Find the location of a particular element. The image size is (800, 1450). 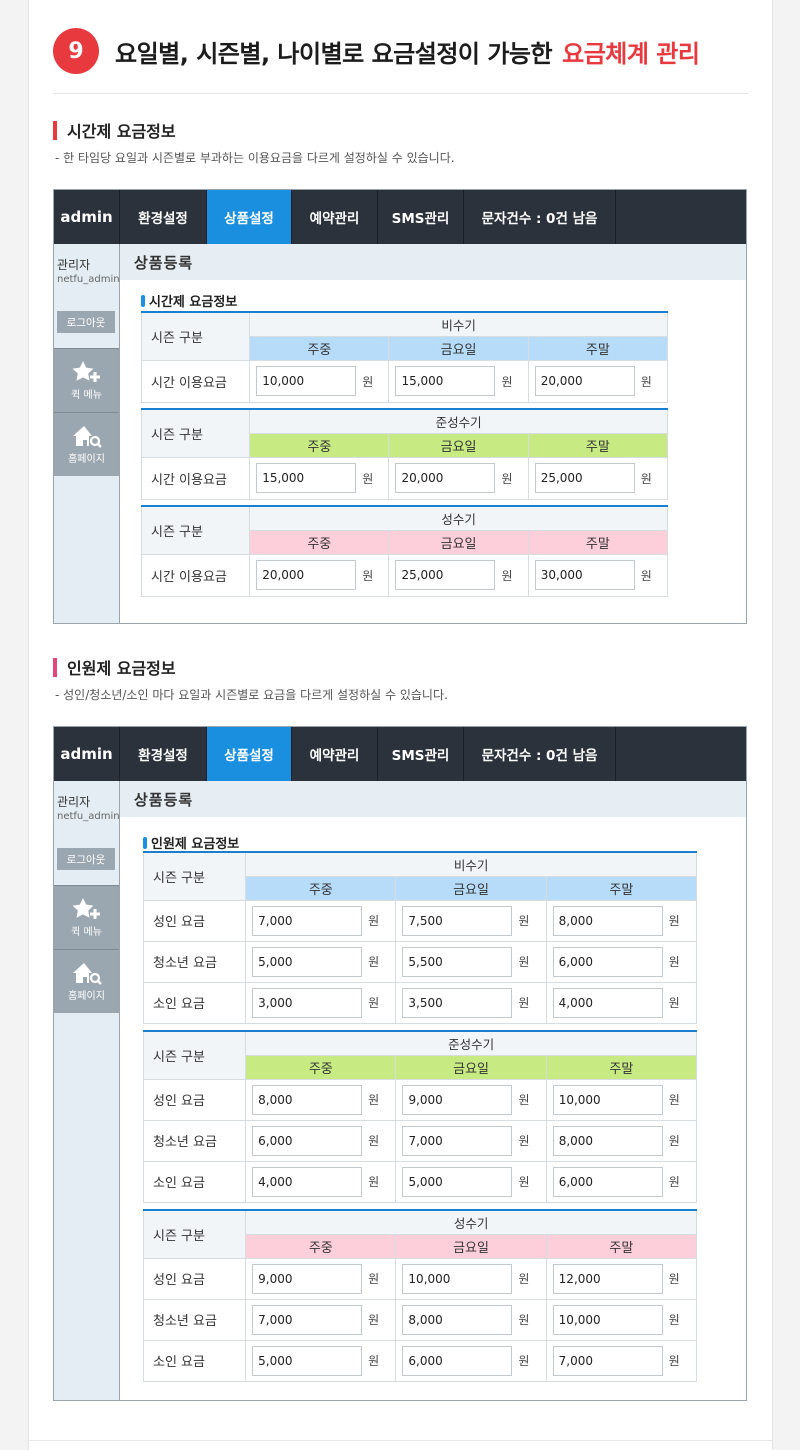

homepage-label: 홈페이지 is located at coordinates (86, 996).